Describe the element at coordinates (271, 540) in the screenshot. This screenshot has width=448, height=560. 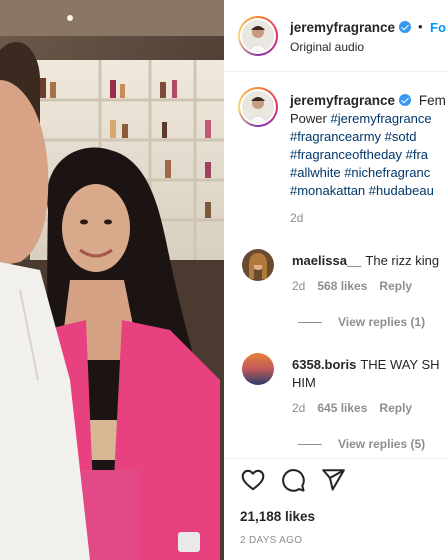
I see `post-date: 2 DAYS AGO` at that location.